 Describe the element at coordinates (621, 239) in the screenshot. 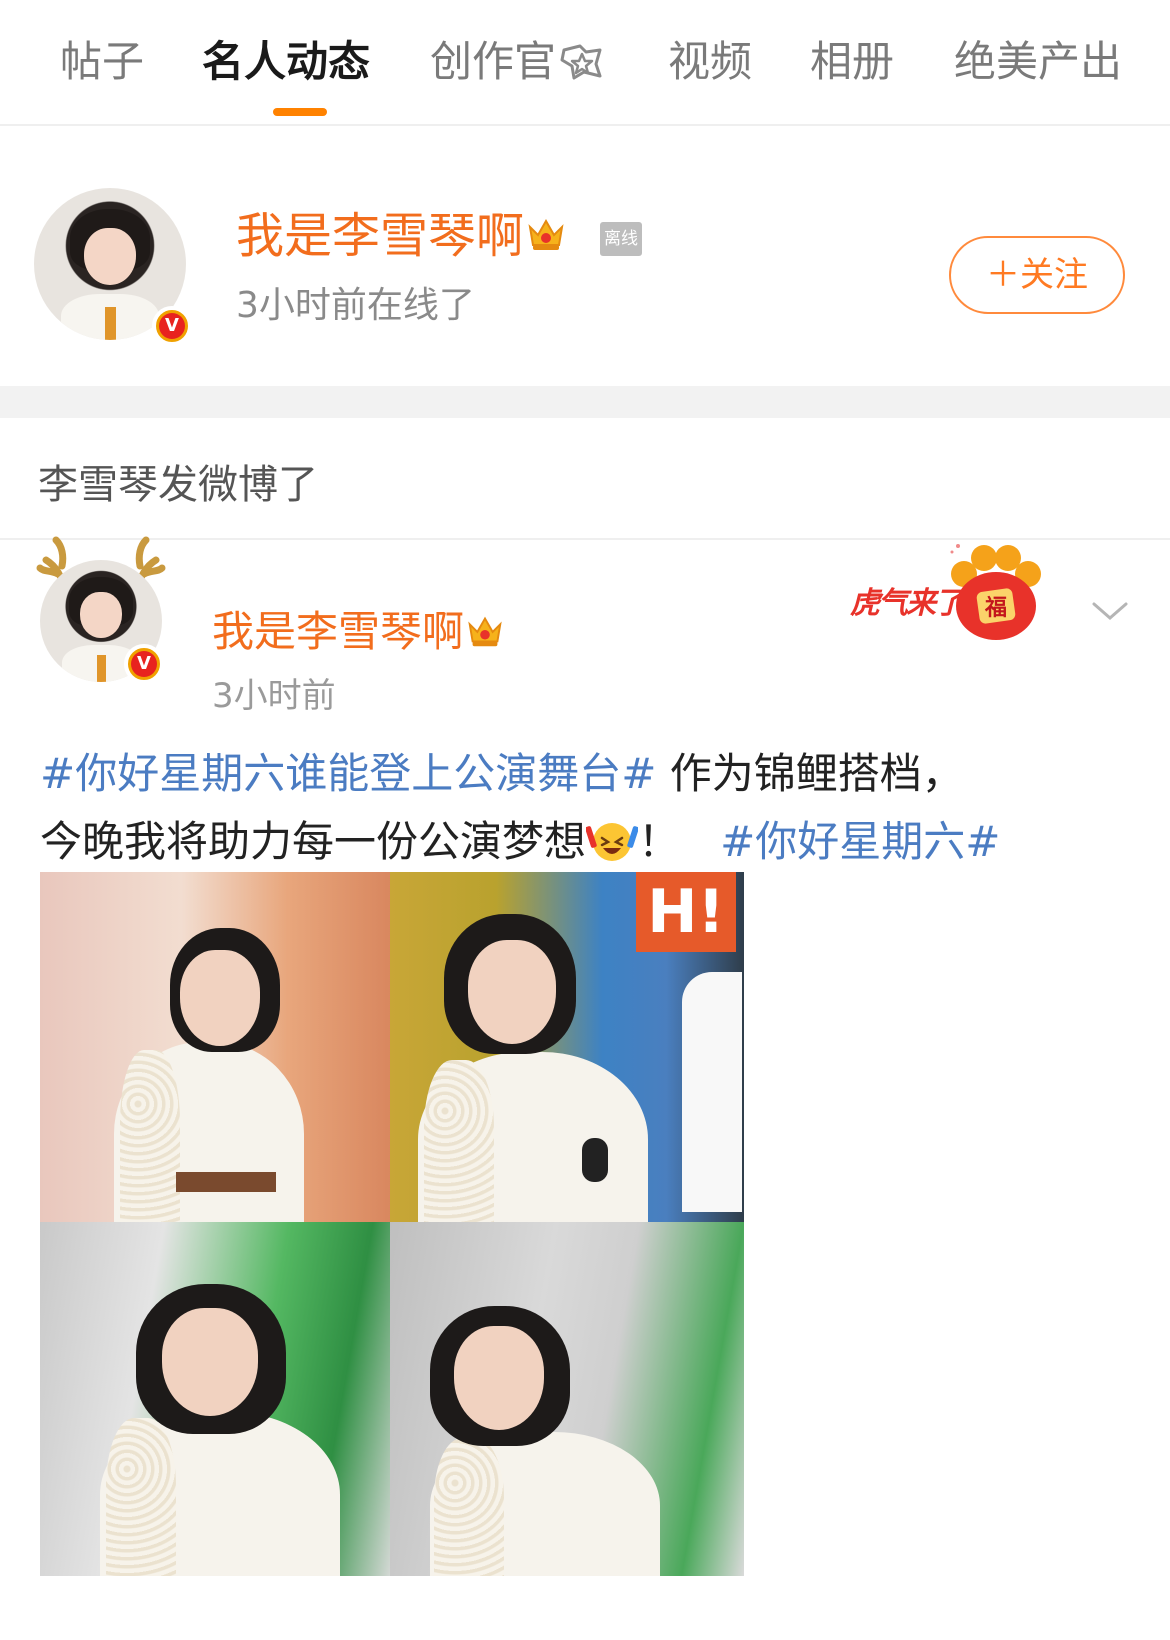

I see `status-badge: 离线` at that location.